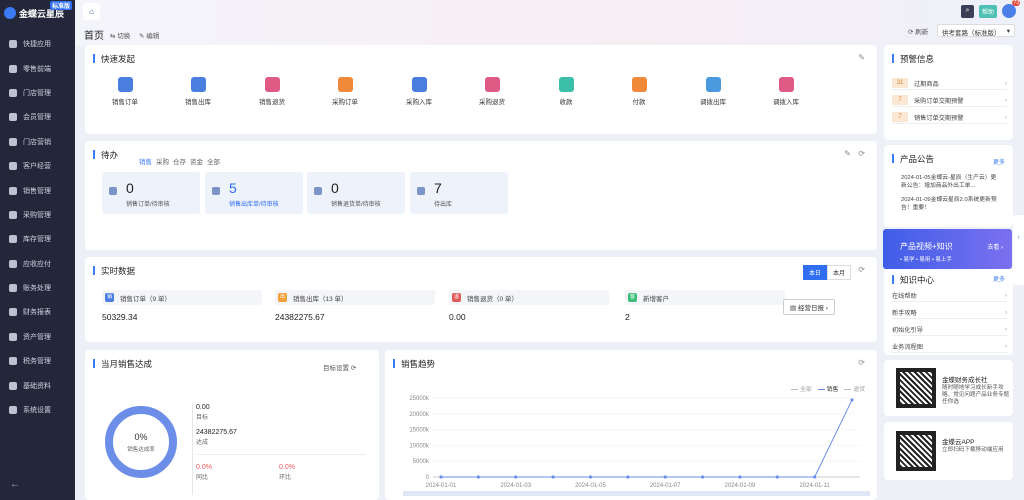  What do you see at coordinates (37, 44) in the screenshot?
I see `sidebar-item: 快捷应用` at bounding box center [37, 44].